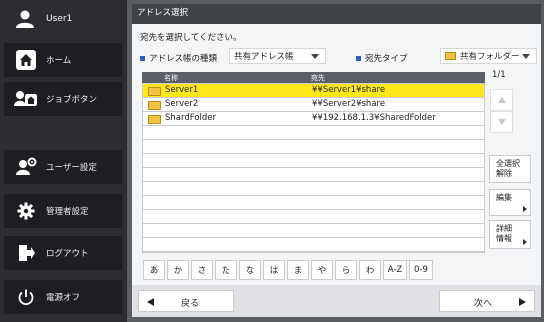 This screenshot has width=544, height=322. Describe the element at coordinates (150, 302) in the screenshot. I see `arrow-left-icon` at that location.